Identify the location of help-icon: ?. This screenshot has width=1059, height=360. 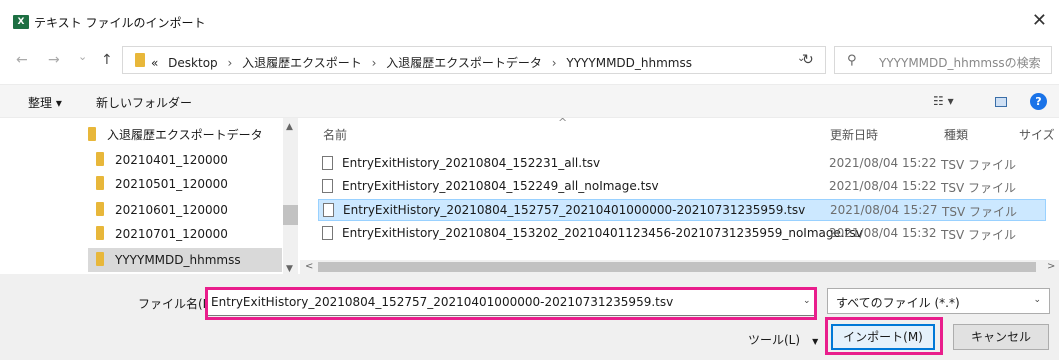
(1038, 101).